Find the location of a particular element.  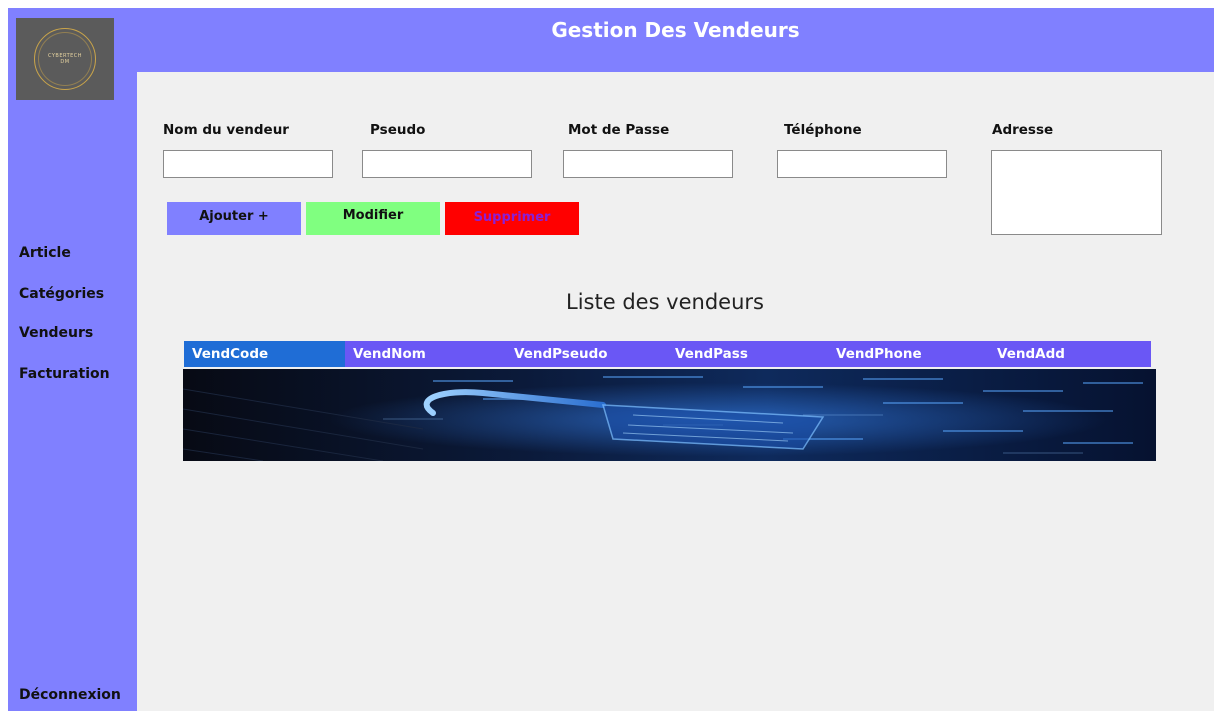

column-header-vendphone: VendPhone is located at coordinates (908, 354).